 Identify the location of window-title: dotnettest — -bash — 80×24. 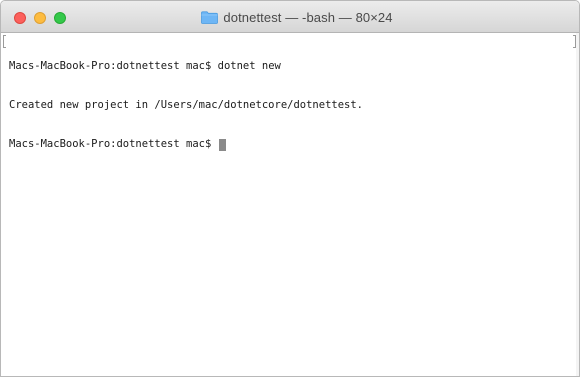
(308, 17).